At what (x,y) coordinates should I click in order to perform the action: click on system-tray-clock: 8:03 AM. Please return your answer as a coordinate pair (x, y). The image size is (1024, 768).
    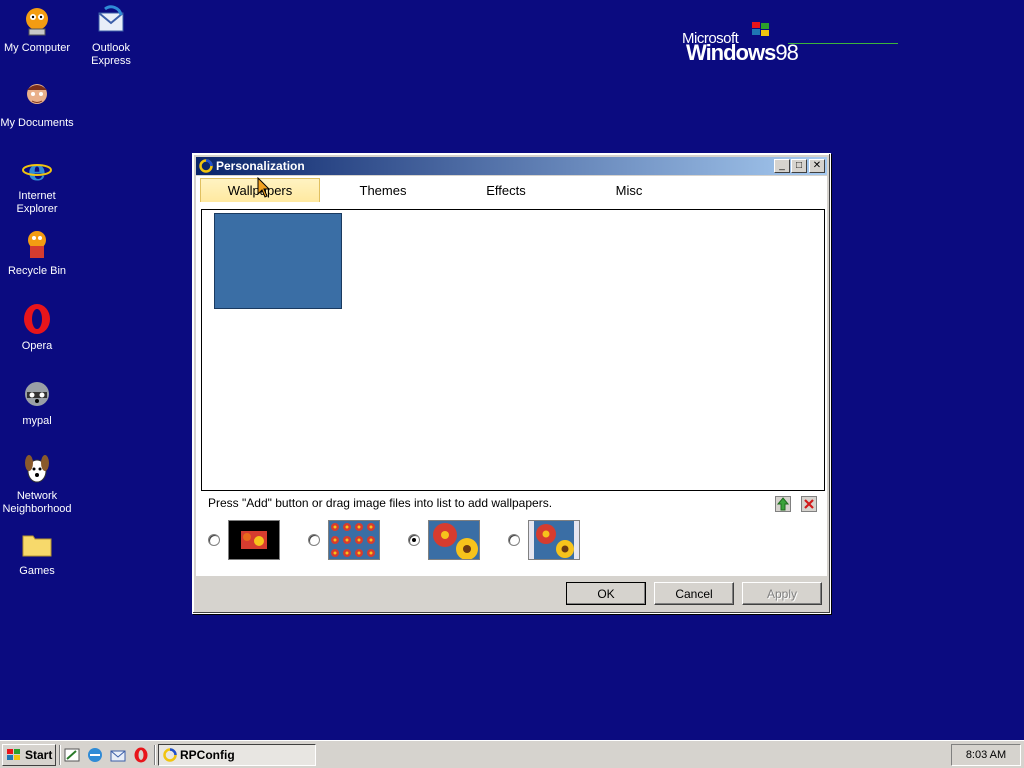
    Looking at the image, I should click on (986, 755).